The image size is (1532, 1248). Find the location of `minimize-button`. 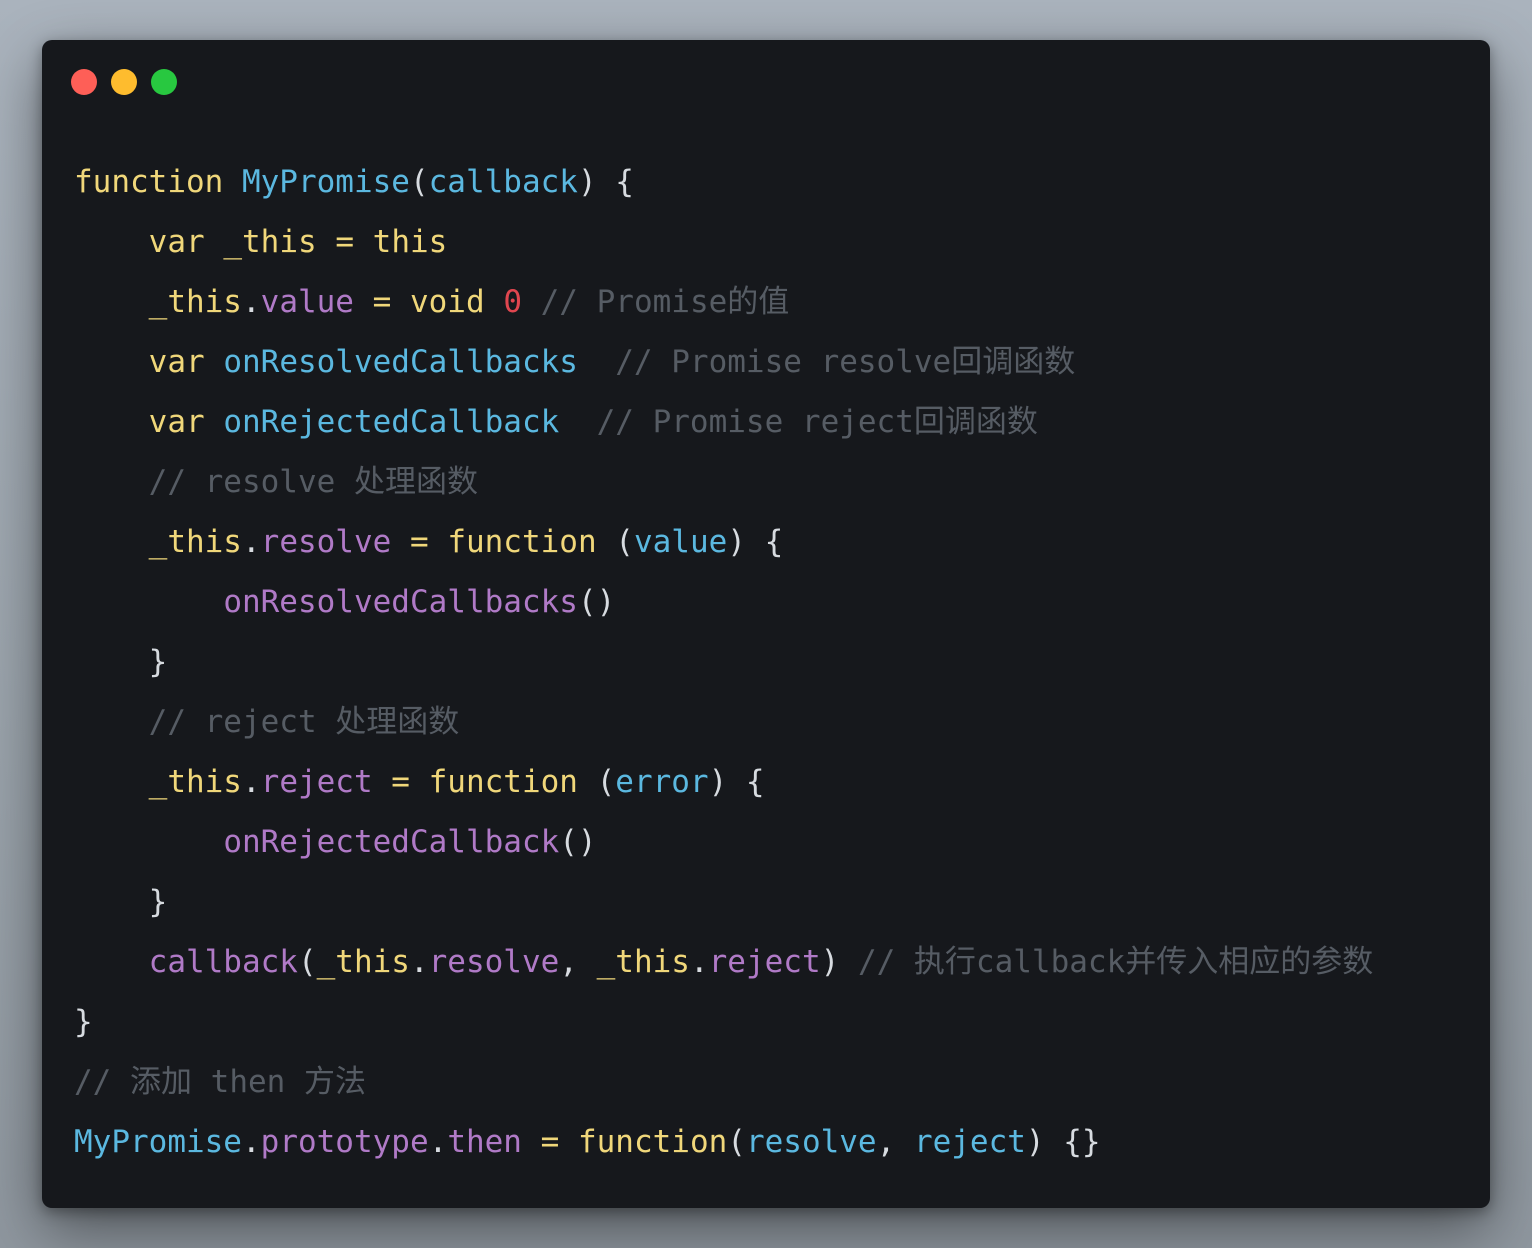

minimize-button is located at coordinates (124, 82).